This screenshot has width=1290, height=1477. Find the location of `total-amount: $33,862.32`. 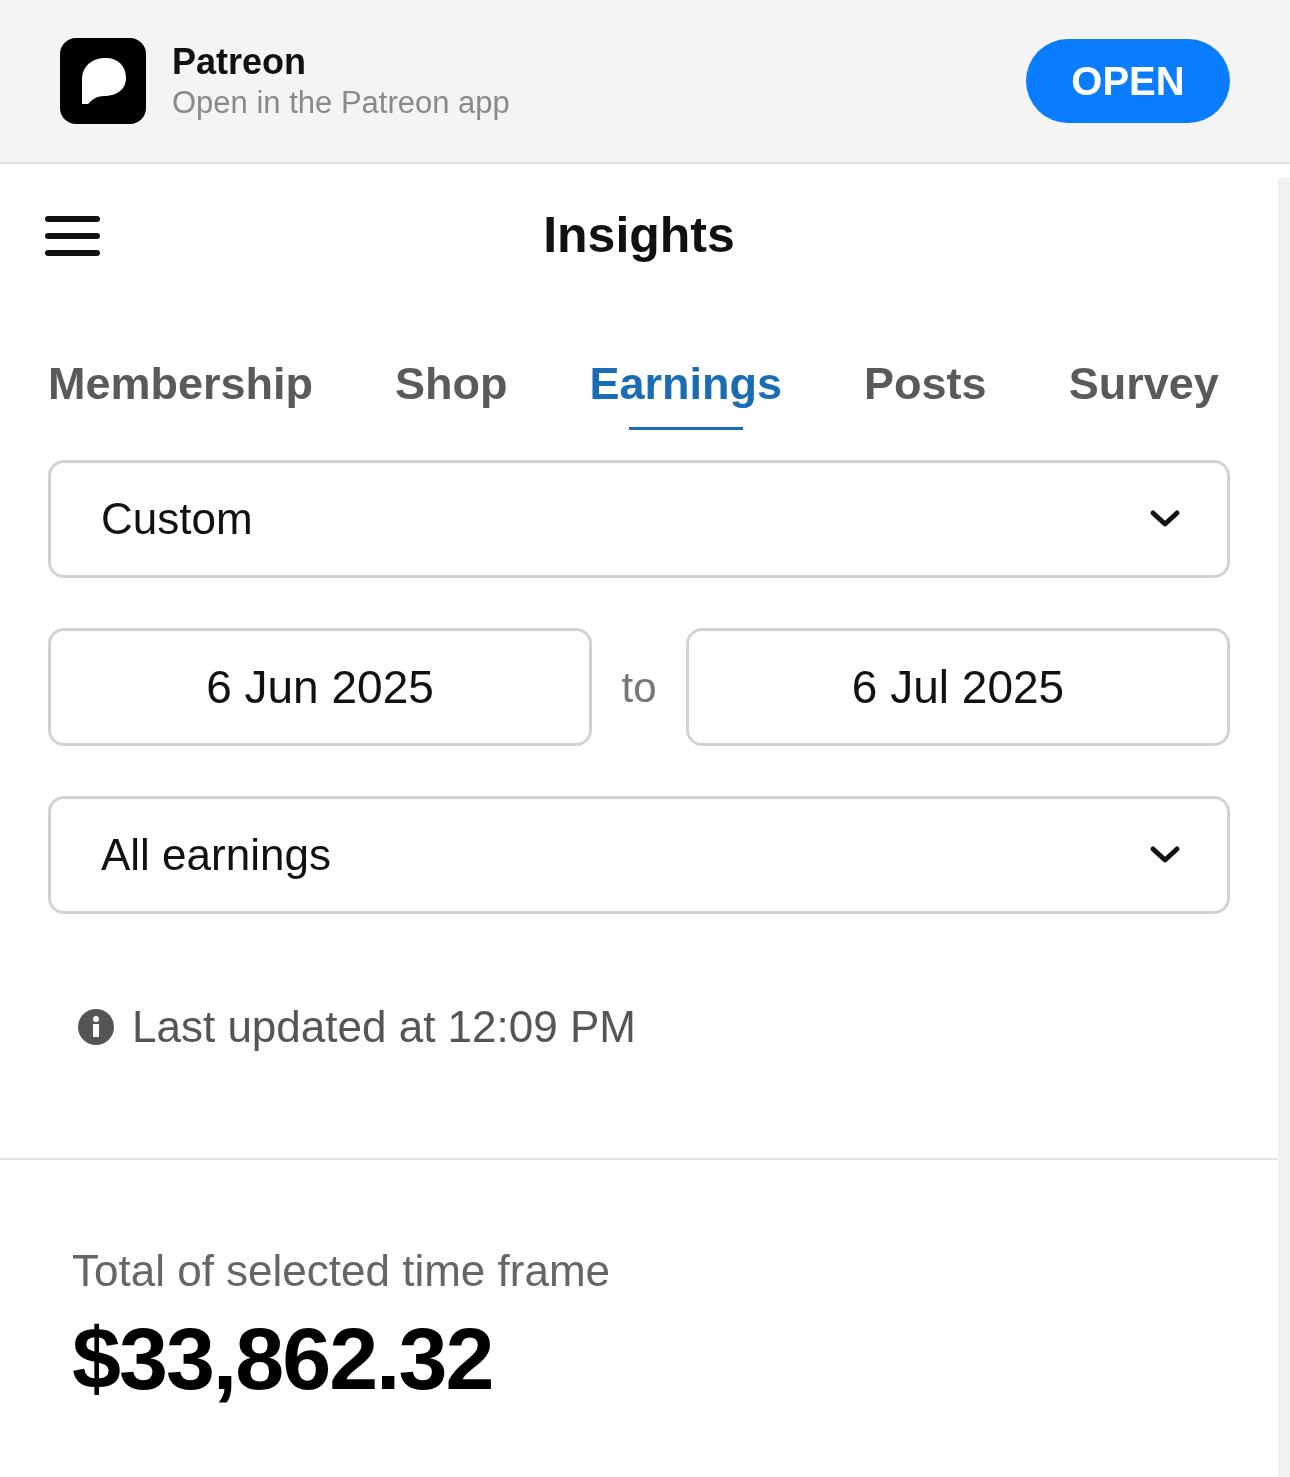

total-amount: $33,862.32 is located at coordinates (283, 1359).